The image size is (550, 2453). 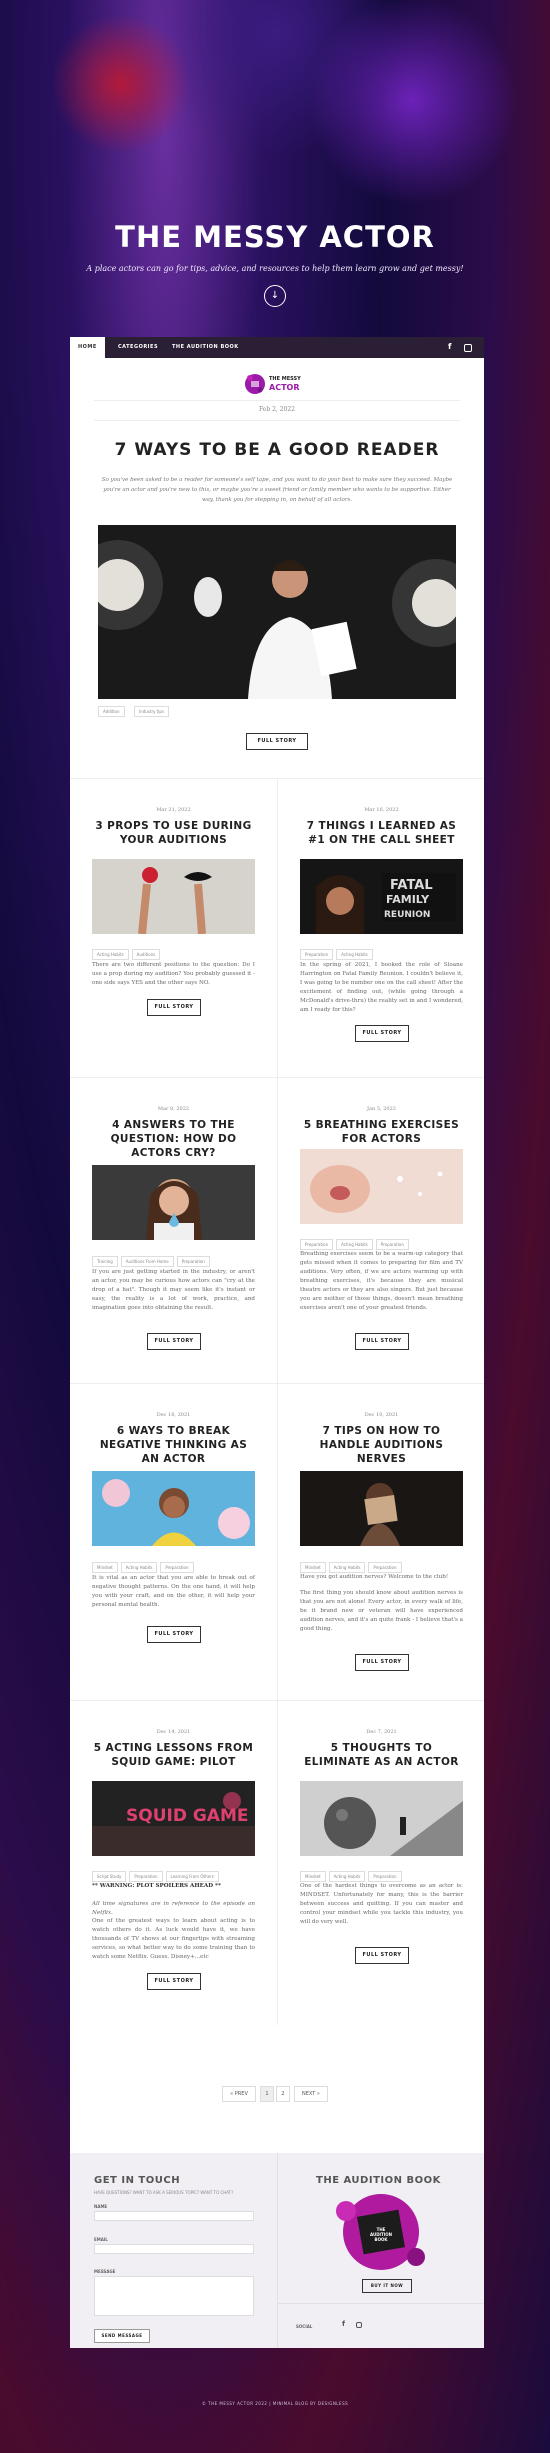 What do you see at coordinates (381, 1732) in the screenshot?
I see `post-date: Dec 7, 2021` at bounding box center [381, 1732].